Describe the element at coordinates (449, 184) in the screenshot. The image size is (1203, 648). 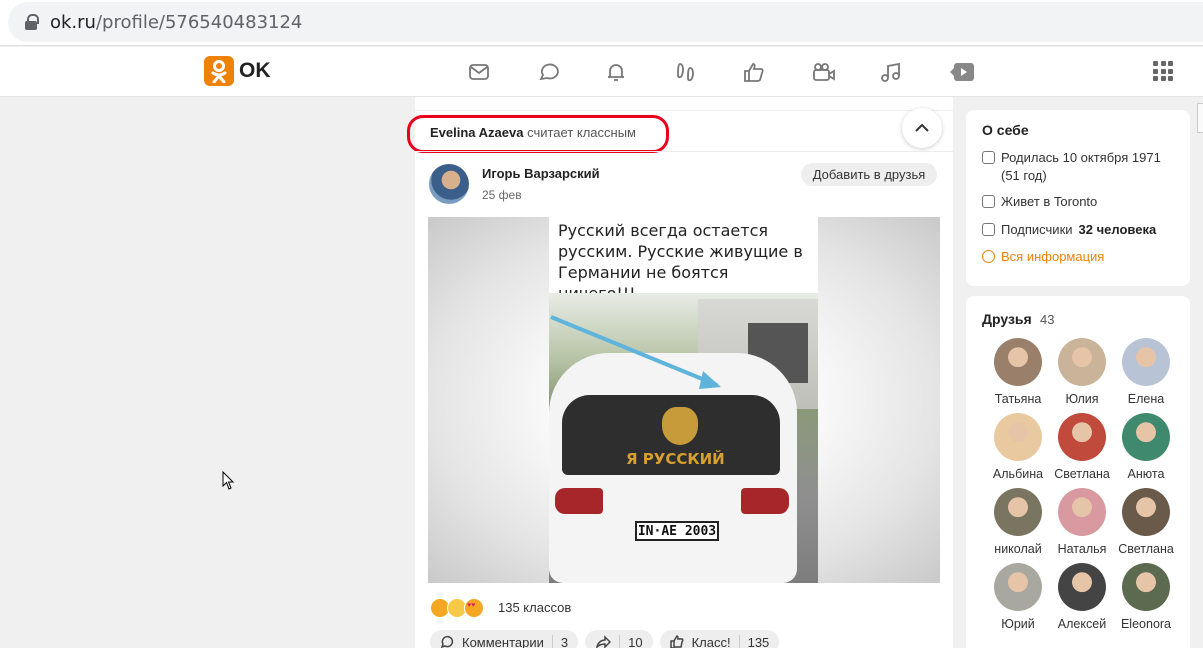
I see `author-avatar` at that location.